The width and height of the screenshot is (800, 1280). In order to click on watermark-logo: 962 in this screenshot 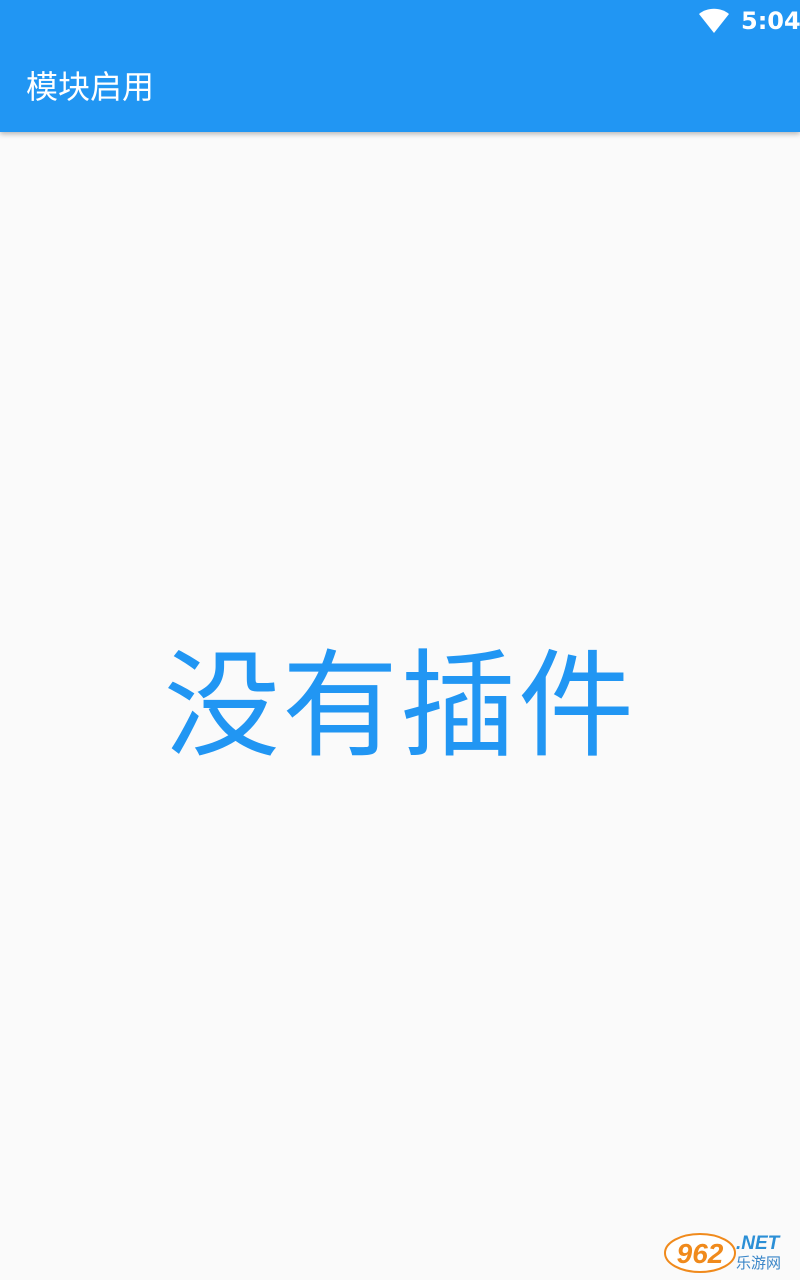, I will do `click(700, 1253)`.